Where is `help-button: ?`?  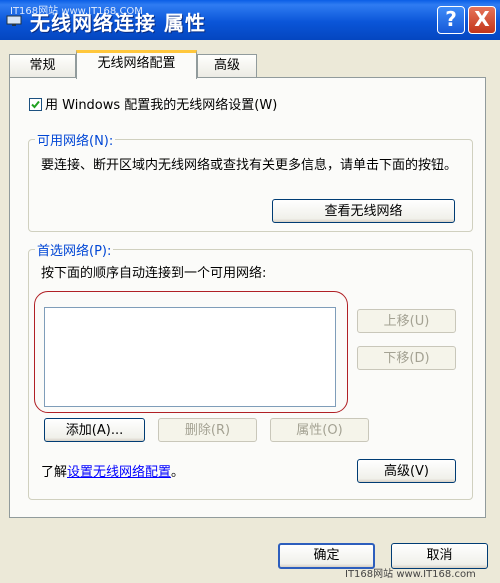
help-button: ? is located at coordinates (451, 20).